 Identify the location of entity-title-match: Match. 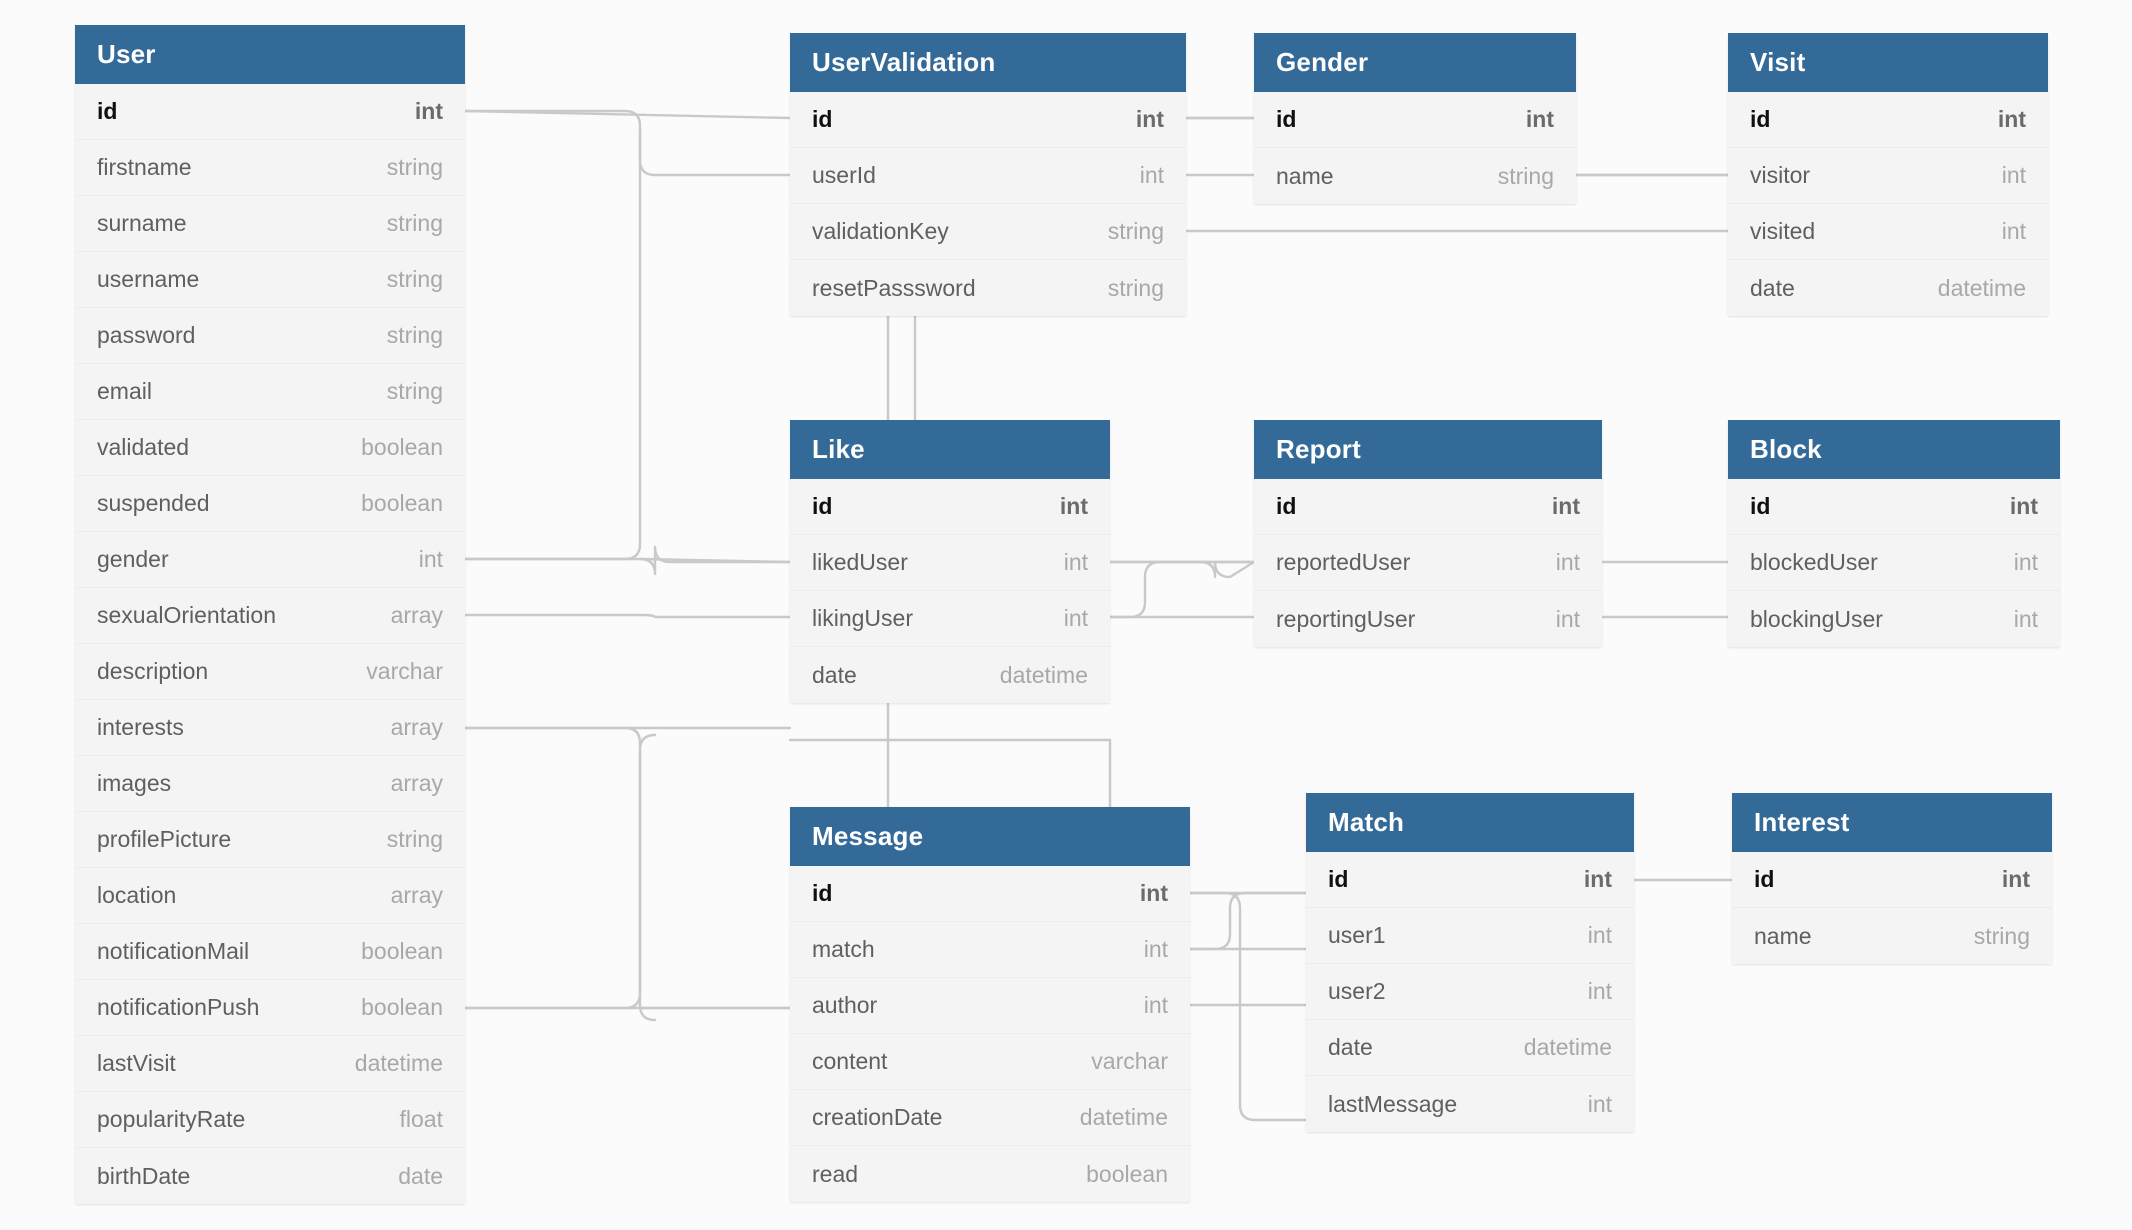
(1470, 822).